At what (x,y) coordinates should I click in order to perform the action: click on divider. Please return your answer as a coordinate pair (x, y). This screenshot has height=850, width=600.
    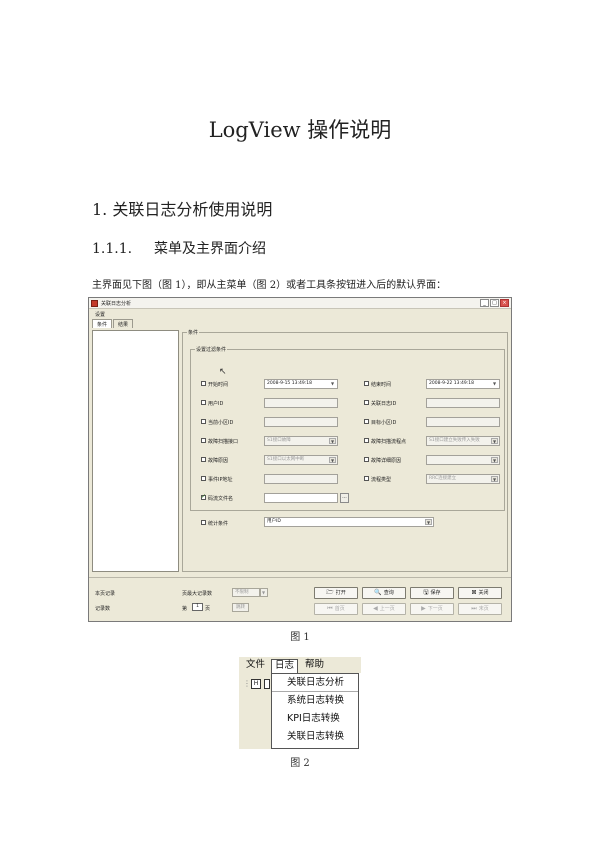
    Looking at the image, I should click on (300, 577).